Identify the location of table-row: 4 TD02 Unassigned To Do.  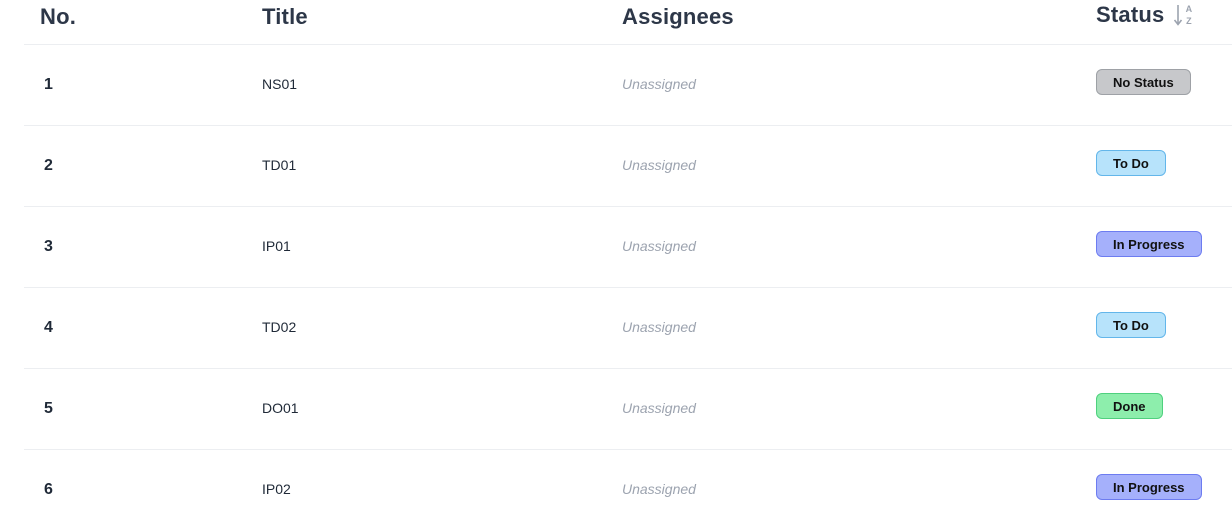
(628, 328).